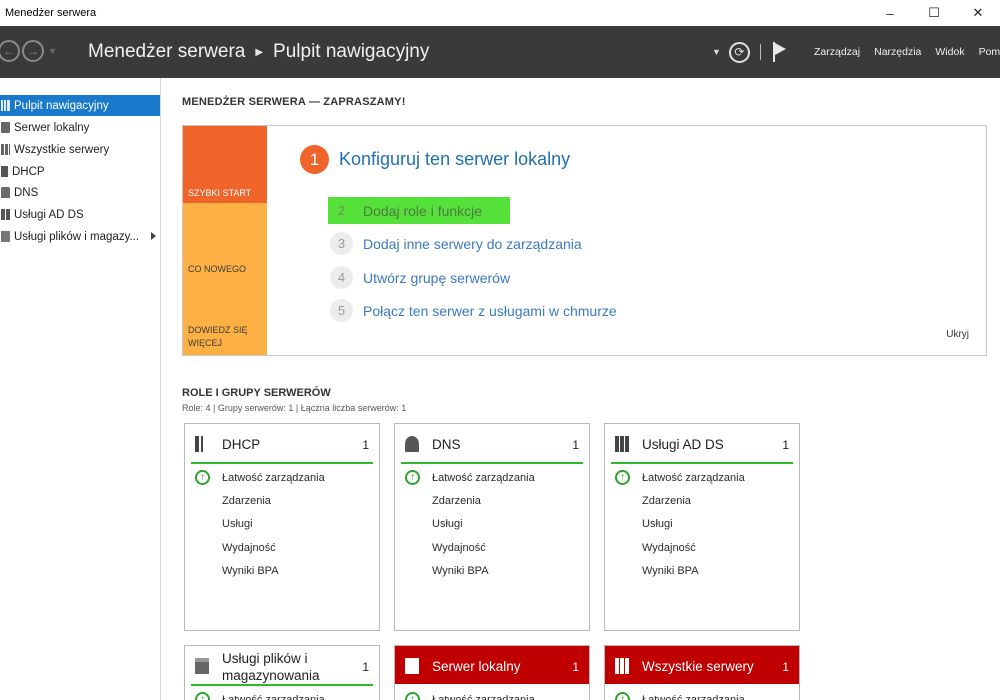 The height and width of the screenshot is (700, 1000). I want to click on sidebar-item-dns: DNS, so click(80, 192).